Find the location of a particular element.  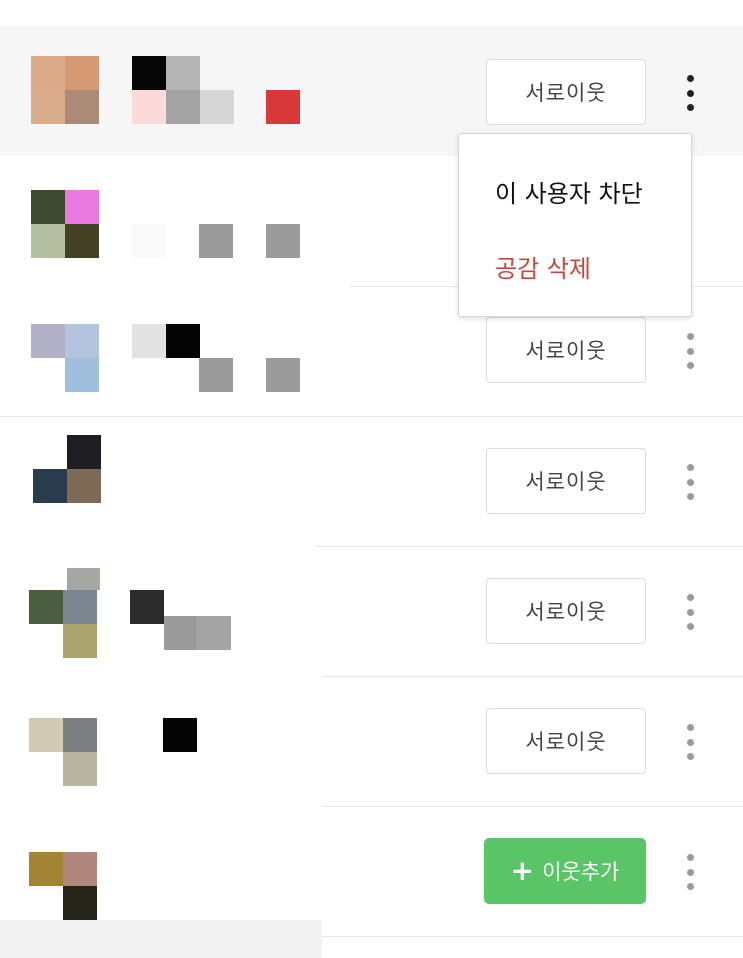

divider is located at coordinates (532, 936).